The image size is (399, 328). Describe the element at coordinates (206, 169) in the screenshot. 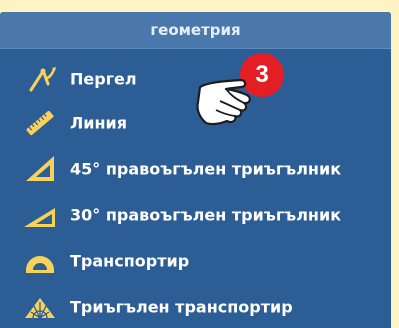

I see `menu-item-label: 45° правоъгълен триъгълник` at that location.